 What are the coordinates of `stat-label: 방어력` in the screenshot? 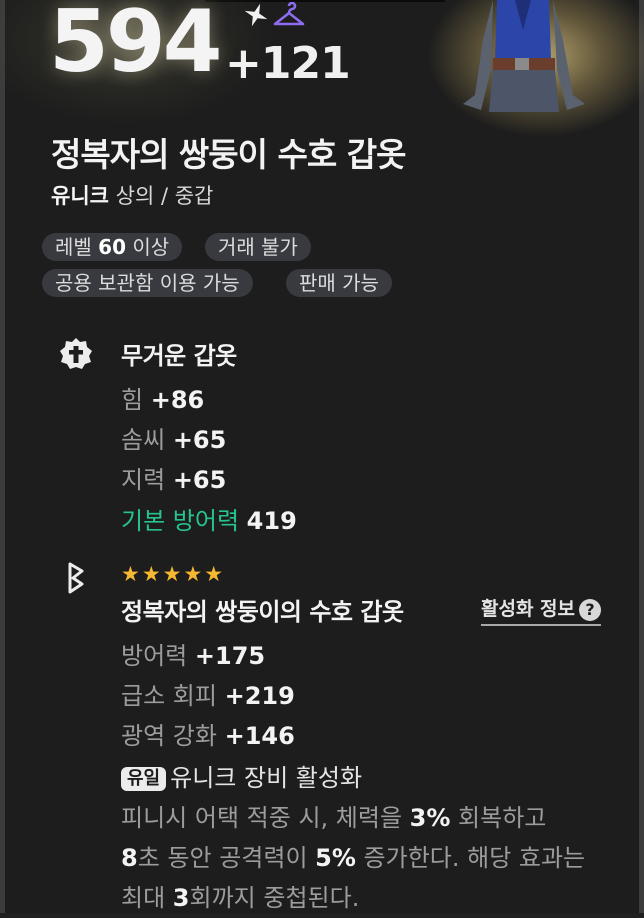 It's located at (154, 656).